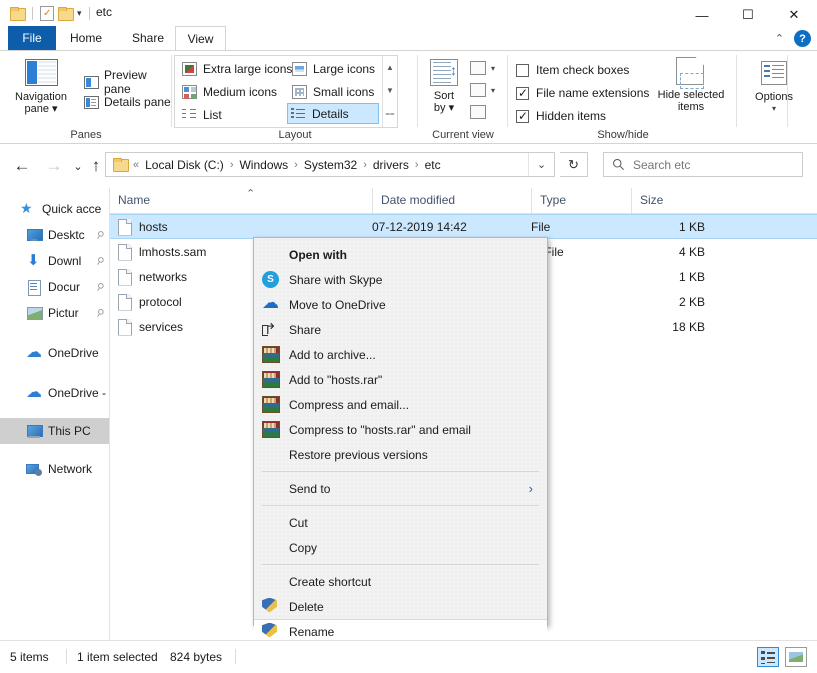 The image size is (817, 673). I want to click on customize-qat-caret-icon: ▾, so click(79, 13).